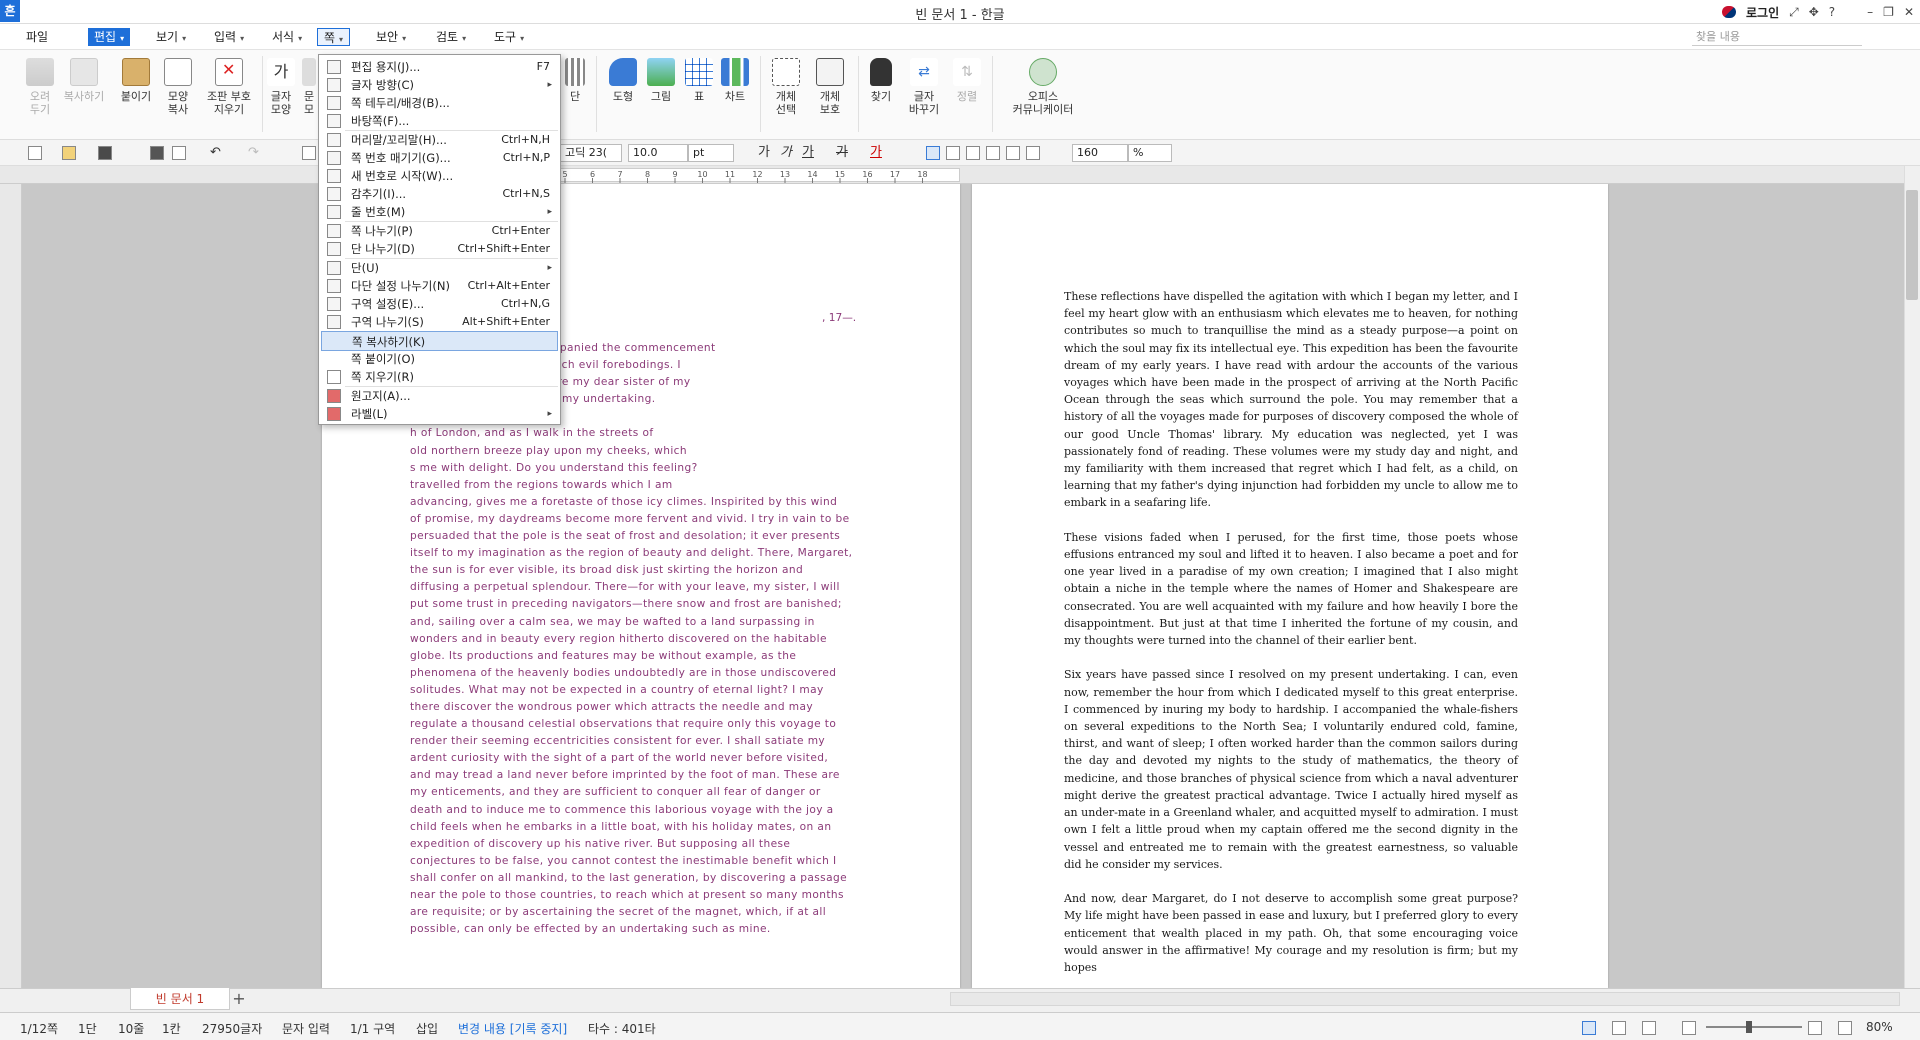 This screenshot has width=1920, height=1040. Describe the element at coordinates (439, 158) in the screenshot. I see `menu-item-page-numbering: 쪽 번호 매기기(G)... Ctrl+N,P` at that location.